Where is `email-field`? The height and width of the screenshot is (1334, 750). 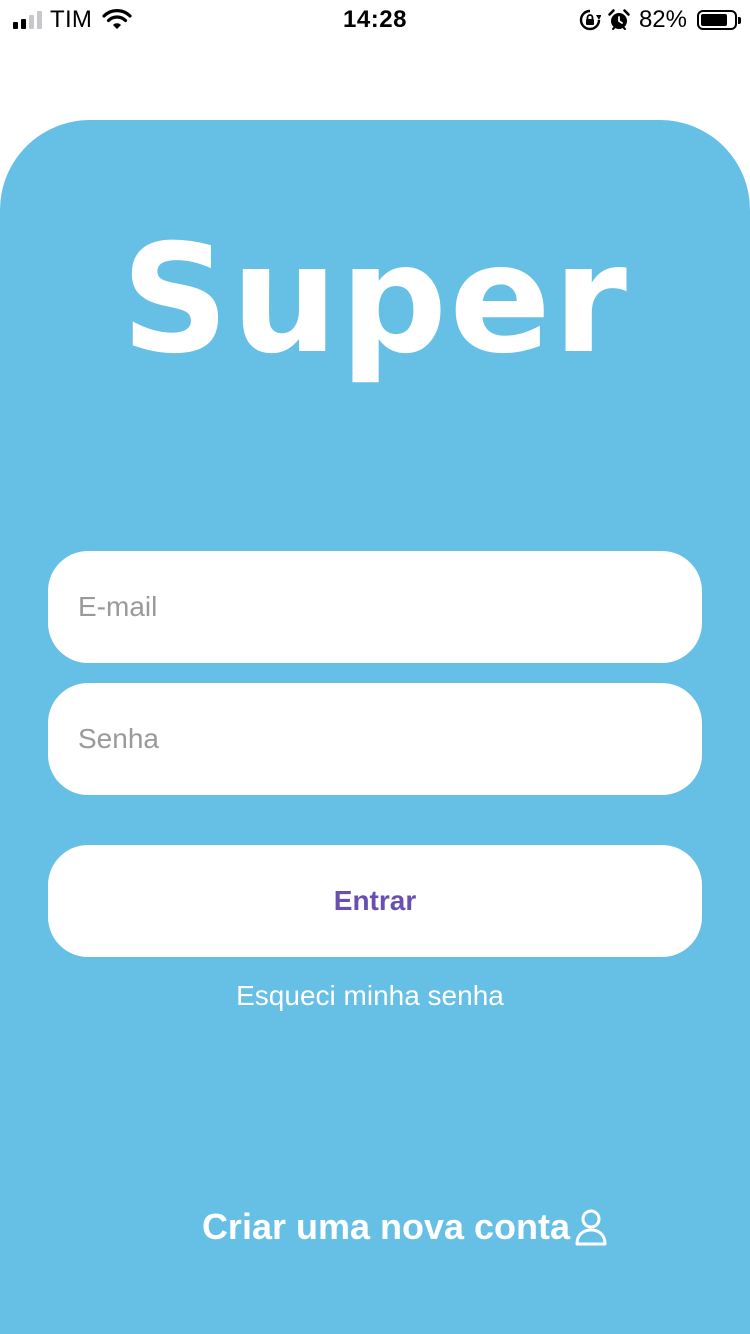
email-field is located at coordinates (375, 607).